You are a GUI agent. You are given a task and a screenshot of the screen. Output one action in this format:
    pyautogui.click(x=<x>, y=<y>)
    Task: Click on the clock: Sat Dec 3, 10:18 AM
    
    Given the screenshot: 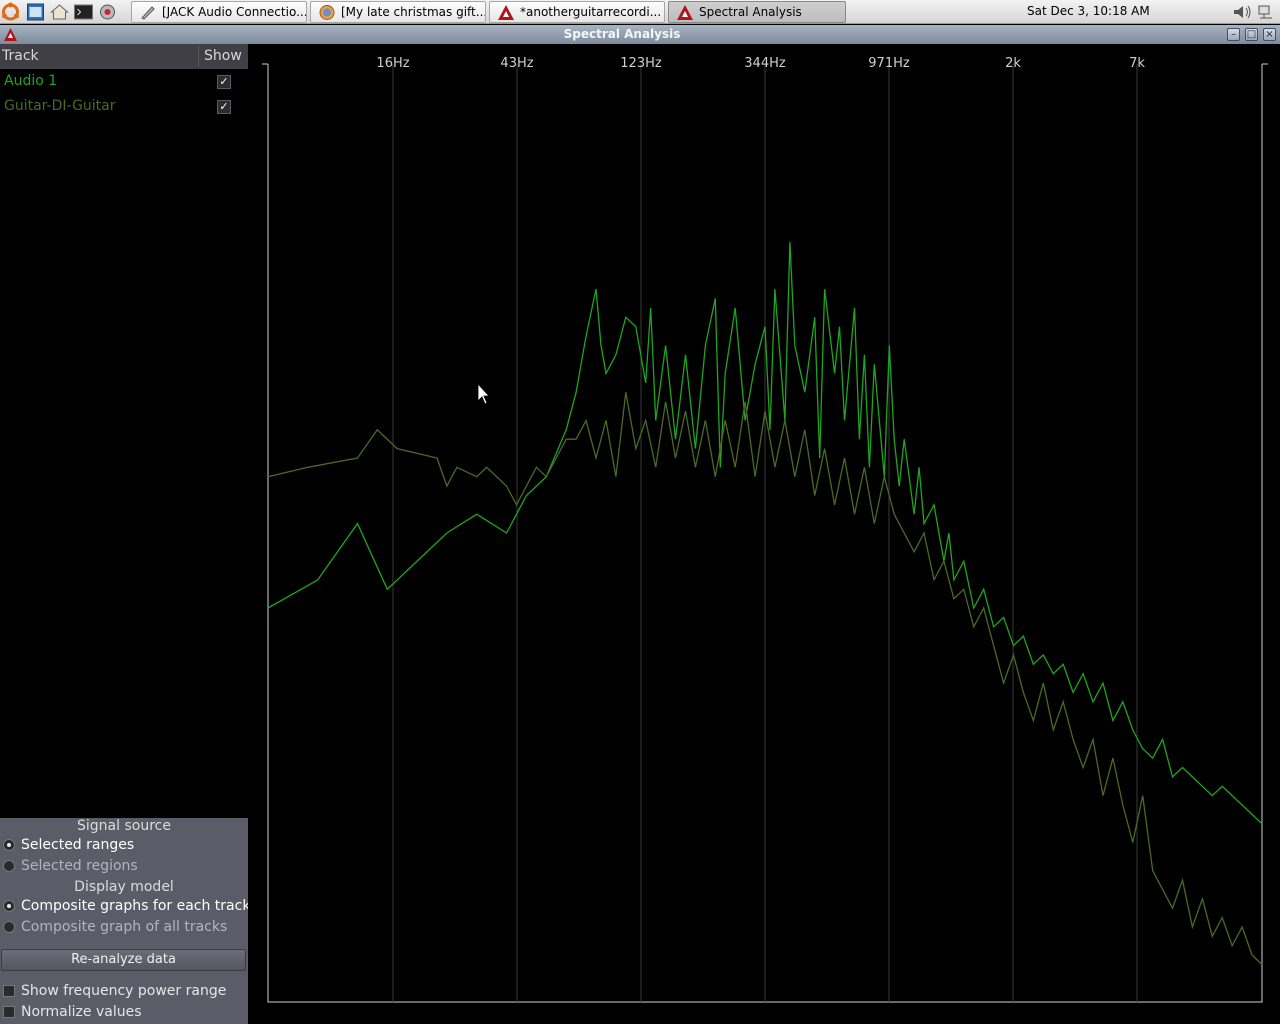 What is the action you would take?
    pyautogui.click(x=1088, y=12)
    